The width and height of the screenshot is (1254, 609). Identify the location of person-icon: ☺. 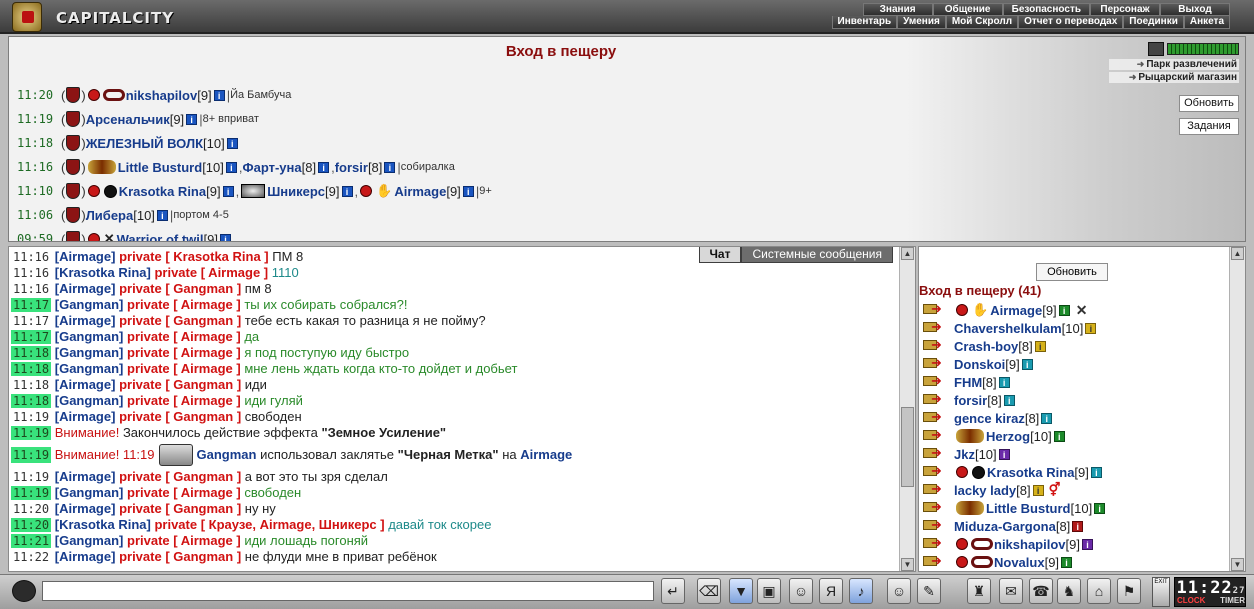
(801, 591).